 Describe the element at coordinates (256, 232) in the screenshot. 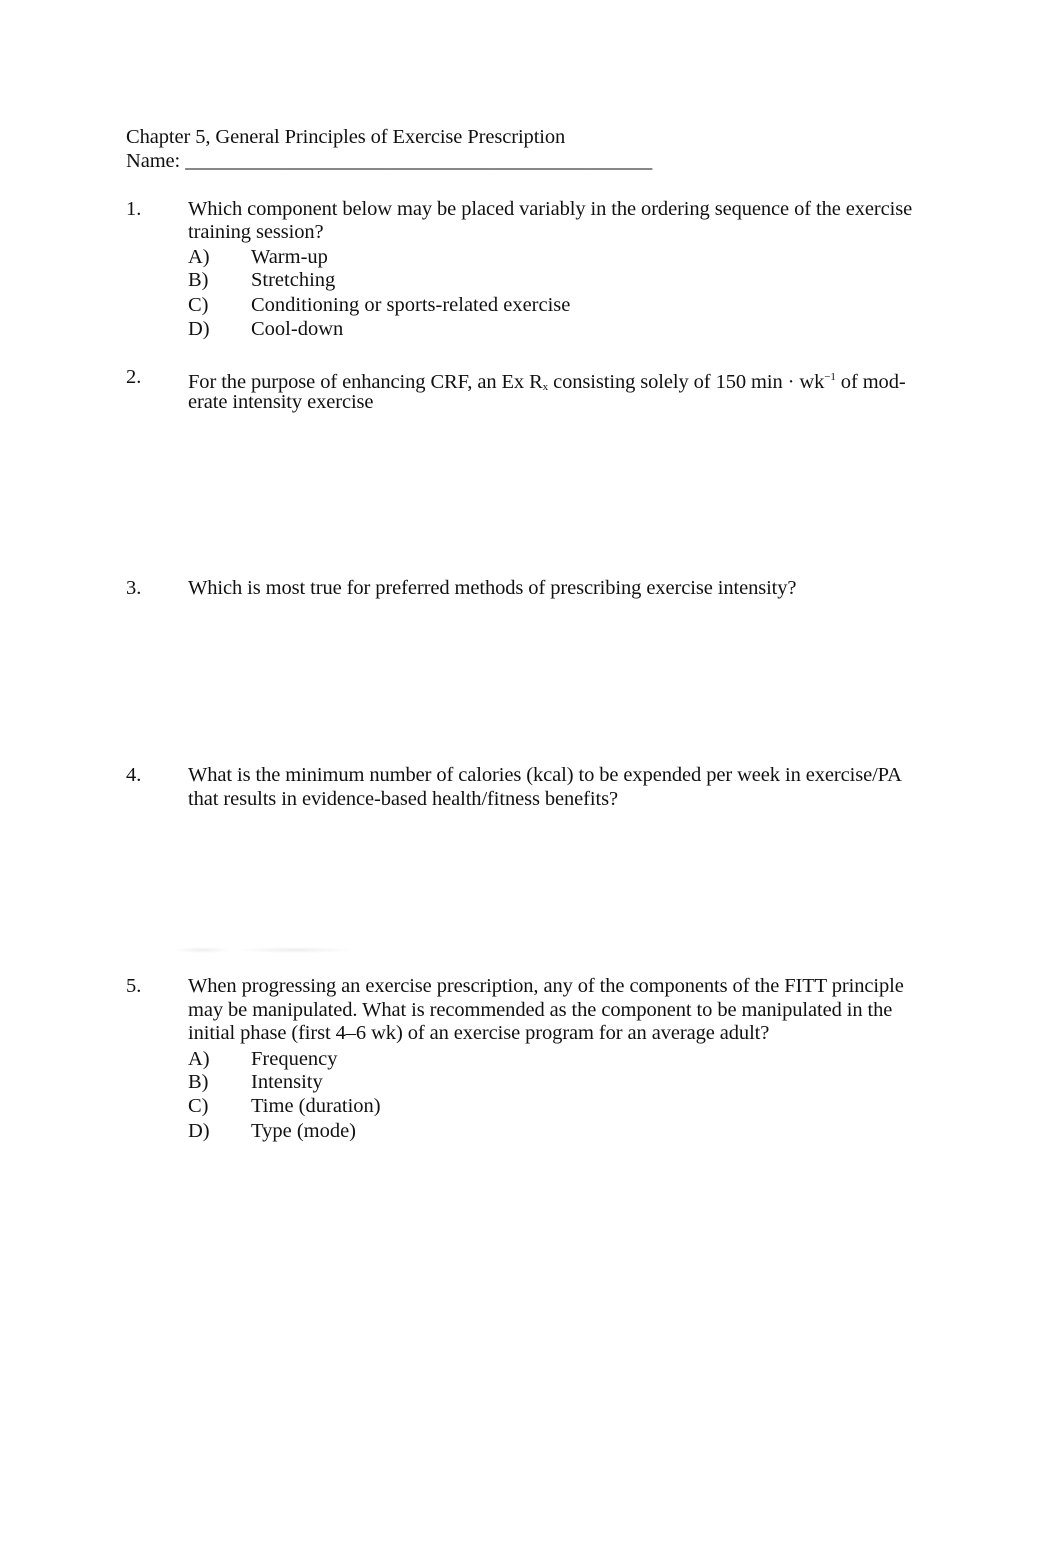

I see `question-text-line: training session?` at that location.